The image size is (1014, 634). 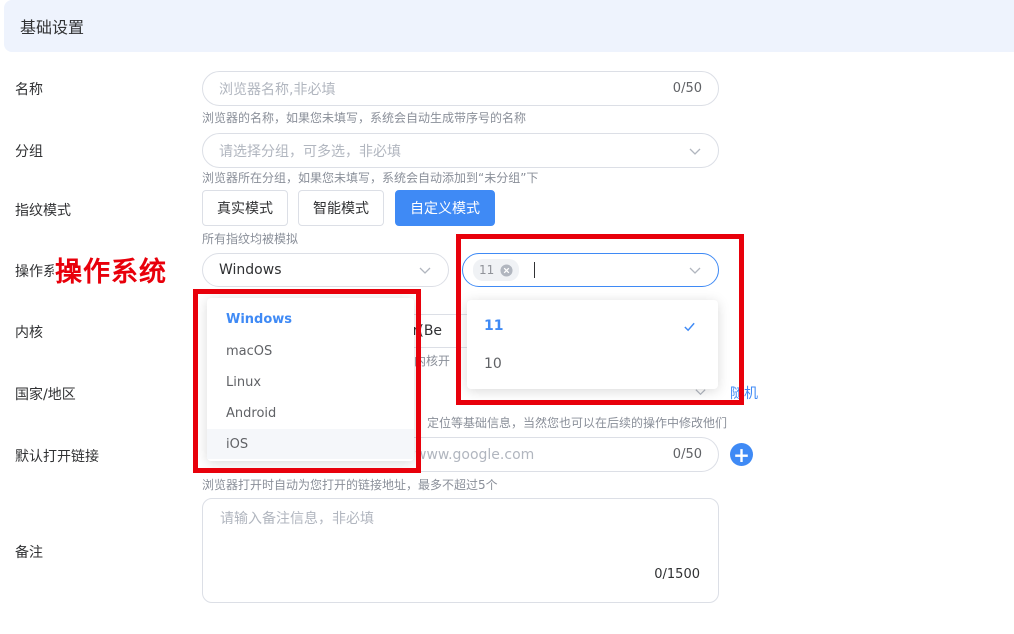 What do you see at coordinates (577, 423) in the screenshot?
I see `country-hint: 定位等基础信息，当然您也可以在后续的操作中修改他们` at bounding box center [577, 423].